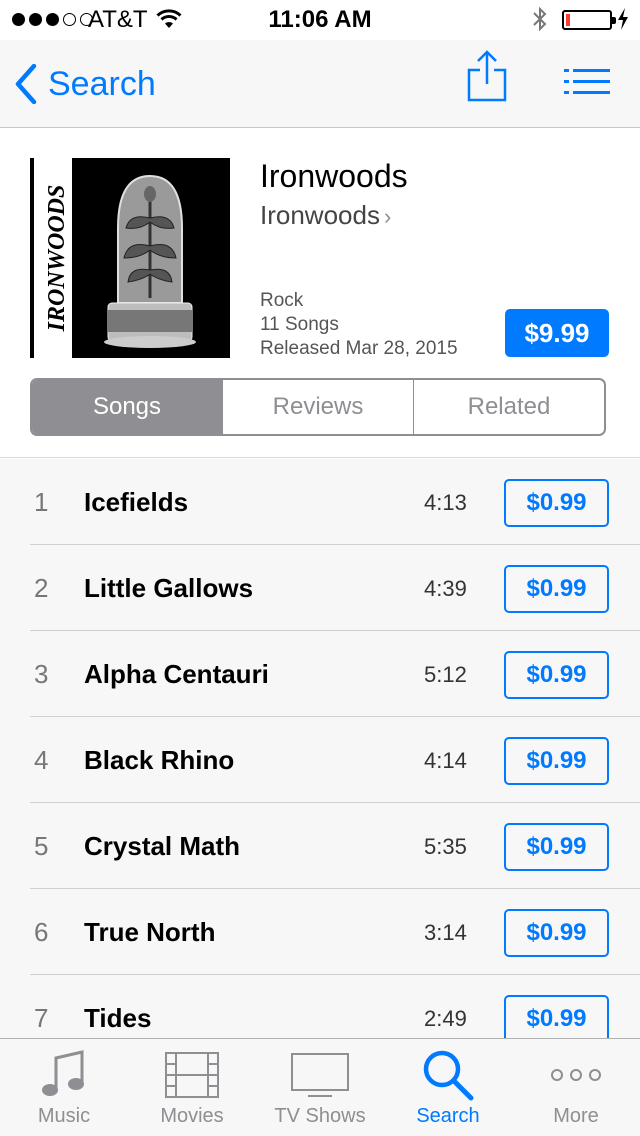  Describe the element at coordinates (127, 407) in the screenshot. I see `segment-songs: Songs` at that location.